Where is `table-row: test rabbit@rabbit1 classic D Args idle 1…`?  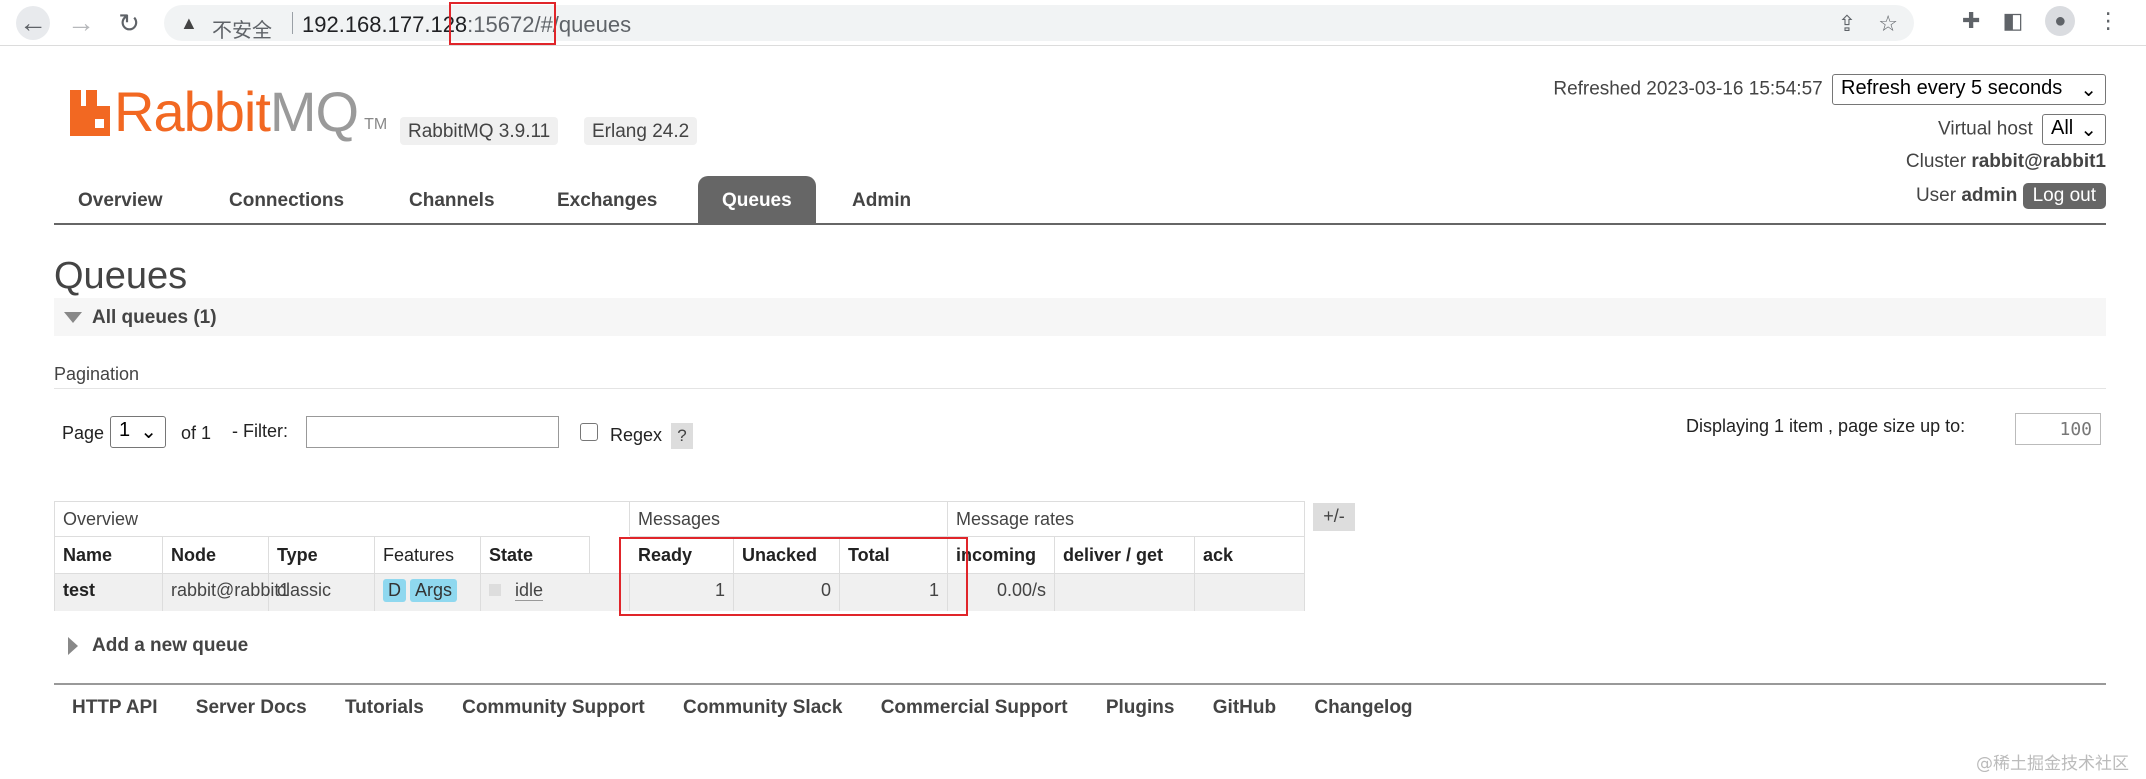 table-row: test rabbit@rabbit1 classic D Args idle 1… is located at coordinates (679, 592).